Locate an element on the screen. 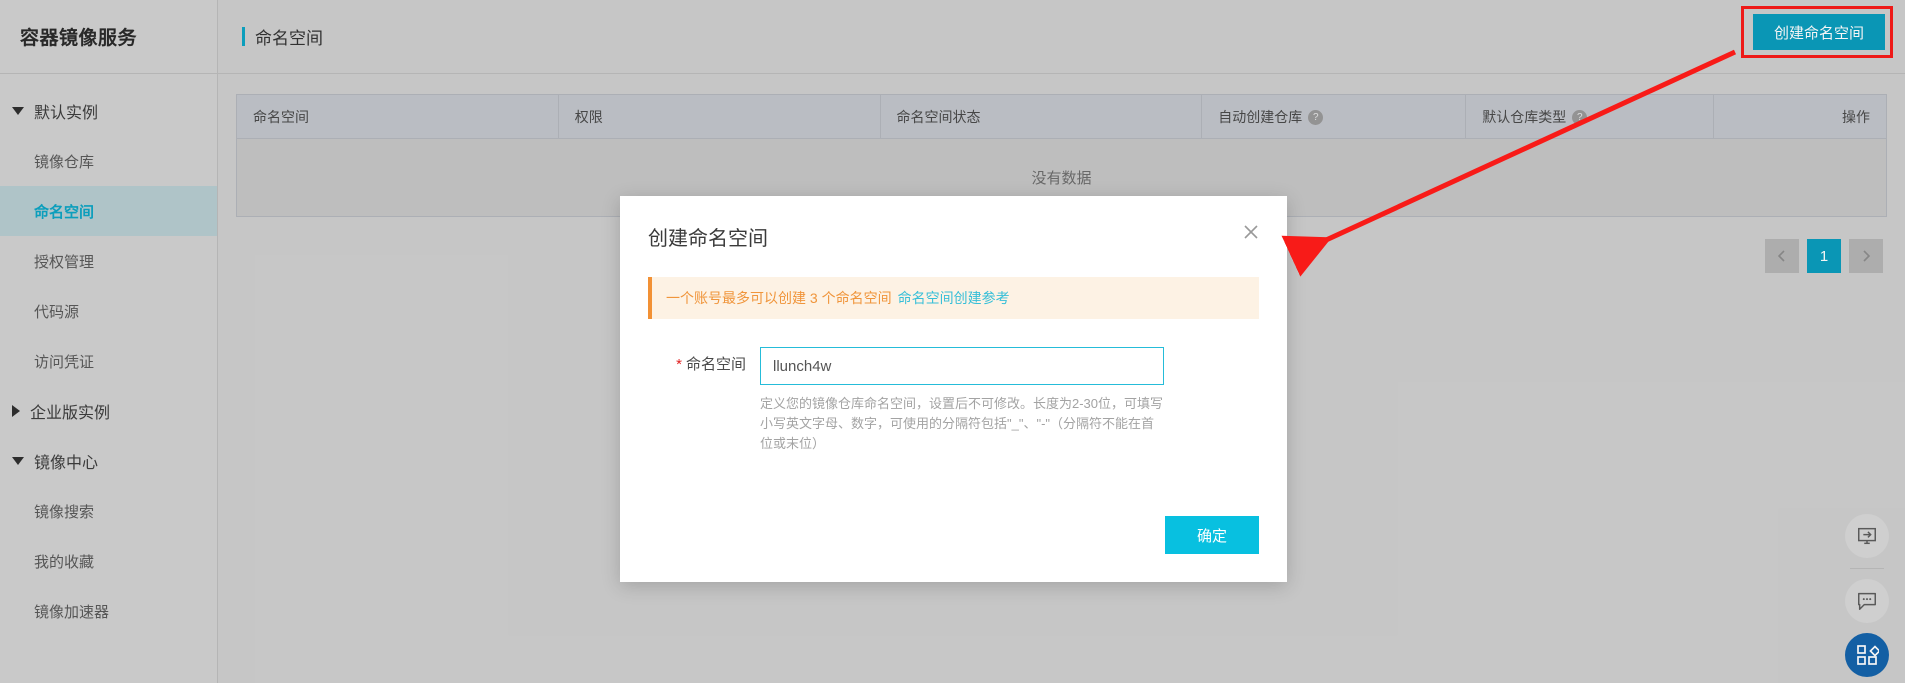 The image size is (1905, 683). modal-close-button is located at coordinates (1251, 232).